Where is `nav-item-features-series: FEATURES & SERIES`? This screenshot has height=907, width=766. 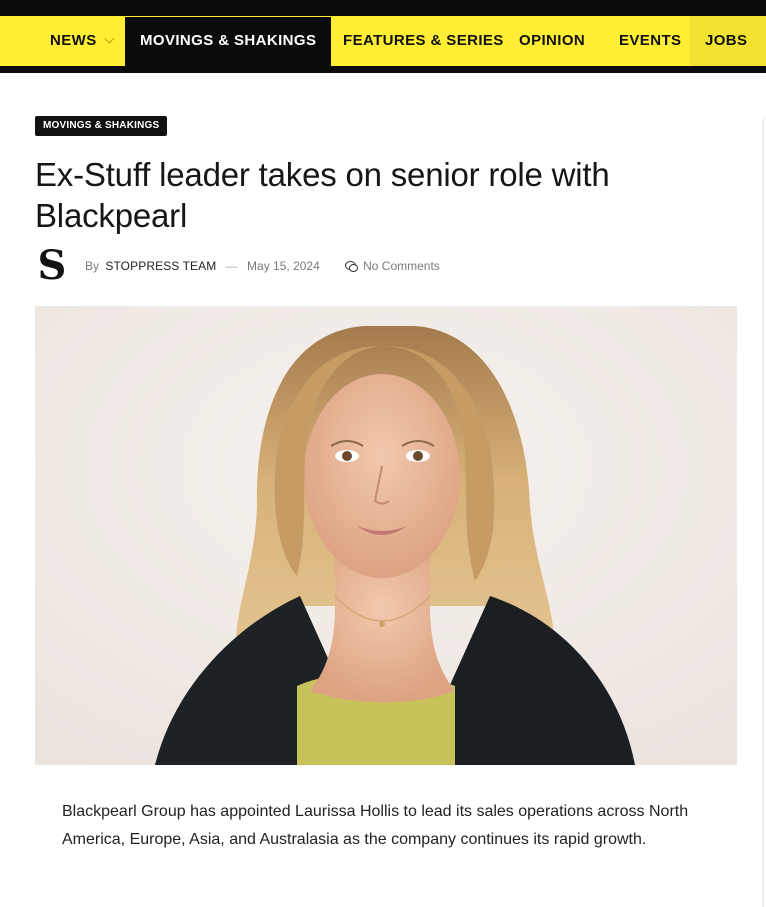 nav-item-features-series: FEATURES & SERIES is located at coordinates (423, 41).